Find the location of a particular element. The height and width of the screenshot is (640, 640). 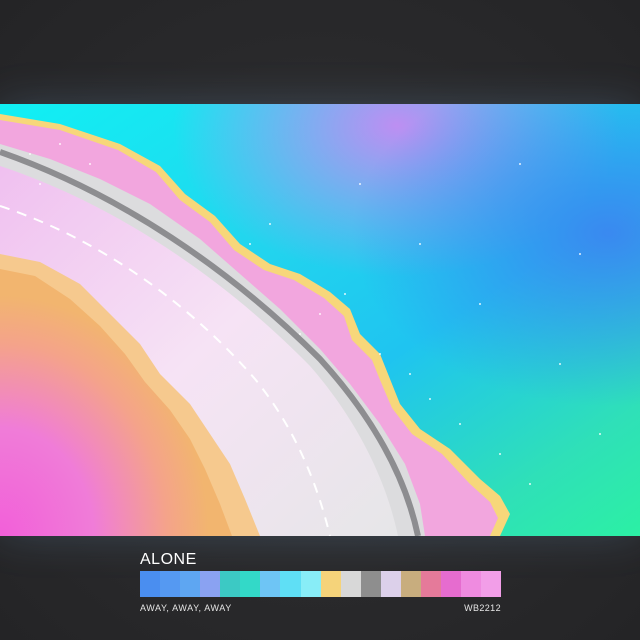

poster-subtitle: AWAY, AWAY, AWAY is located at coordinates (186, 608).